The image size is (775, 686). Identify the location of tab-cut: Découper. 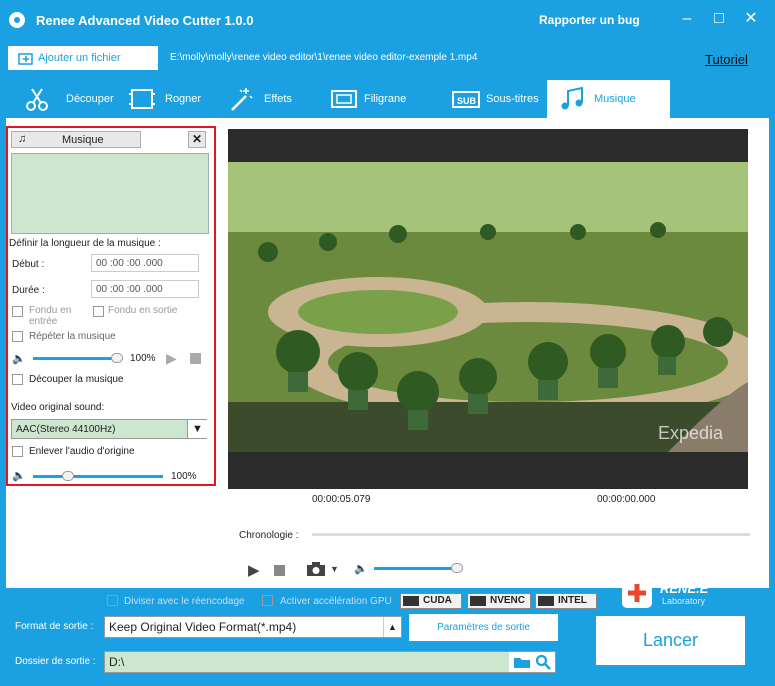
(72, 99).